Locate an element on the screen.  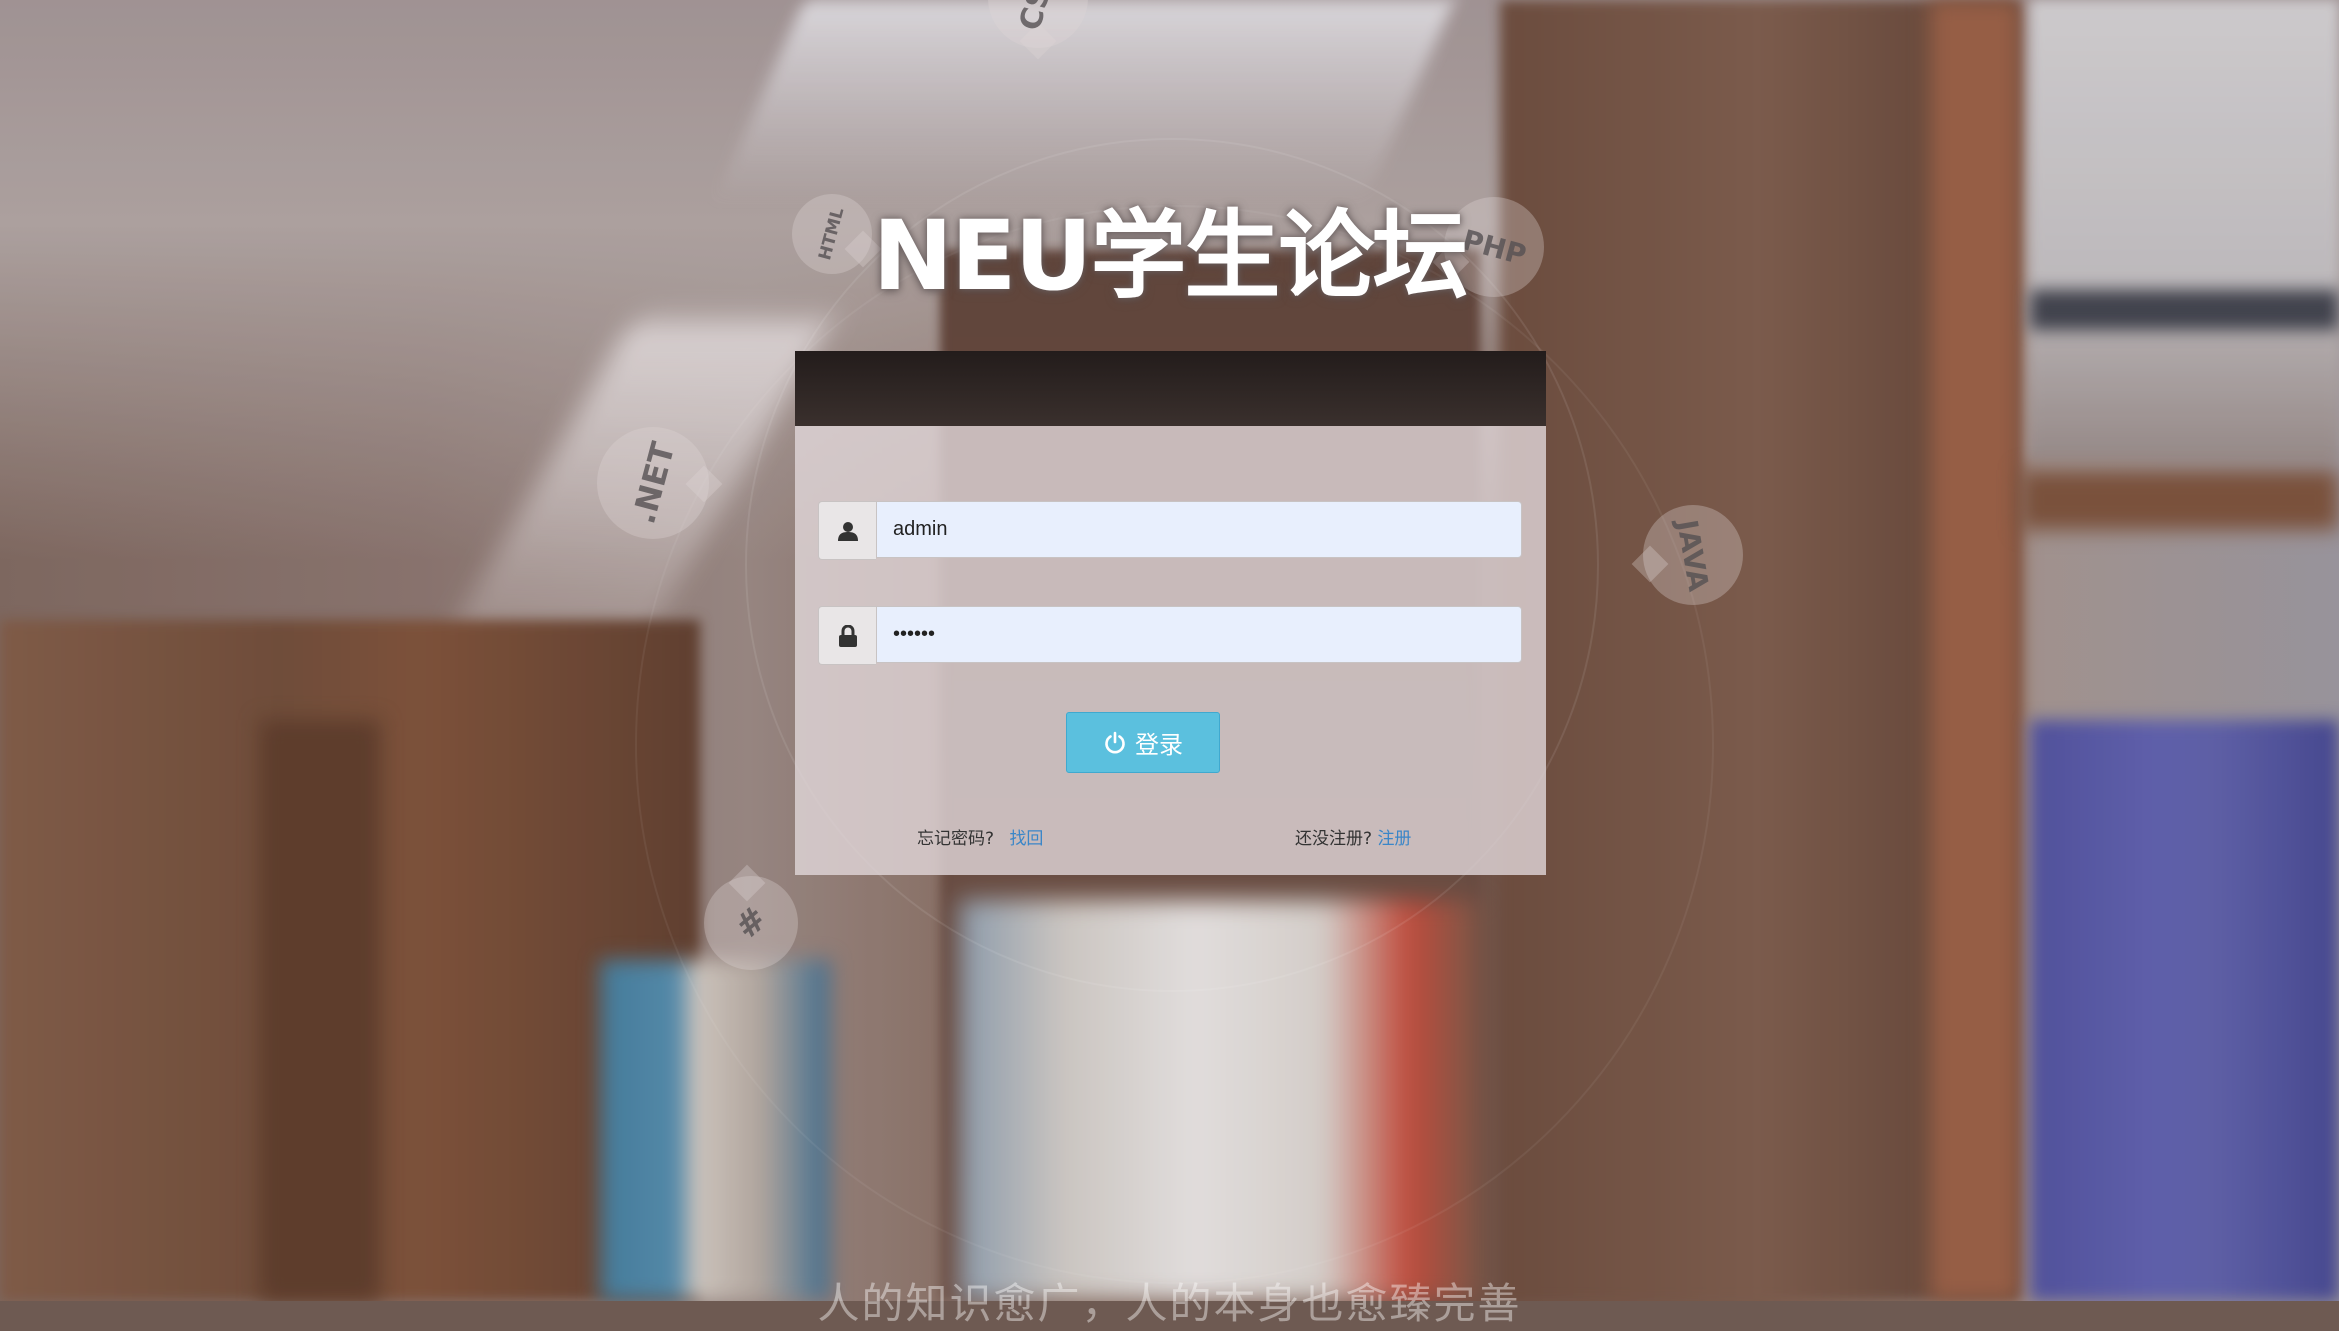
login-button: 登录 is located at coordinates (1143, 742).